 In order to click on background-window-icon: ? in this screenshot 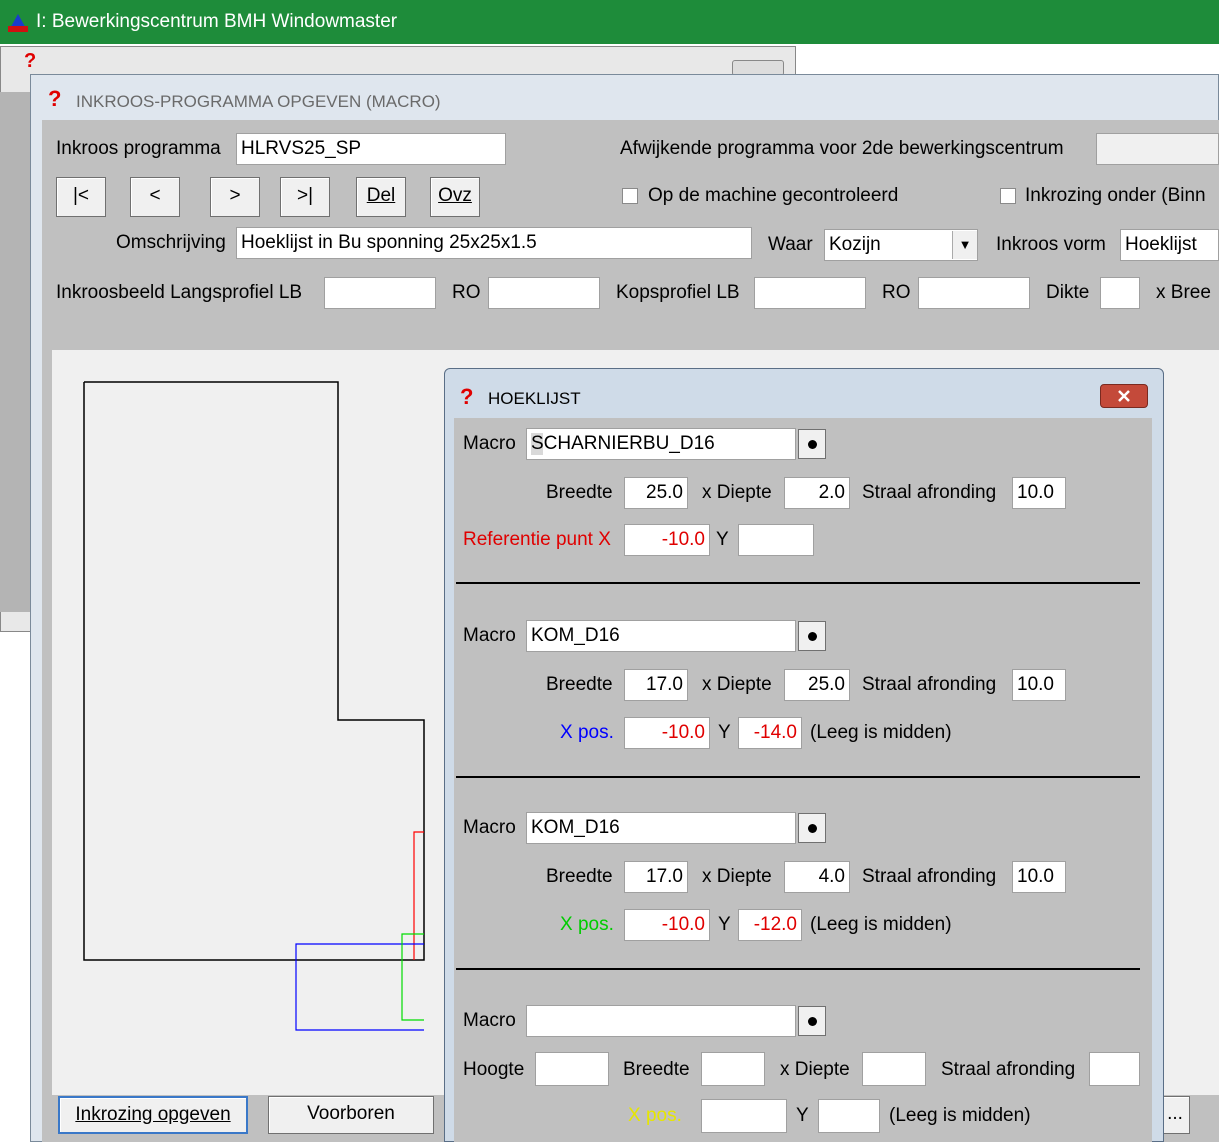, I will do `click(30, 61)`.